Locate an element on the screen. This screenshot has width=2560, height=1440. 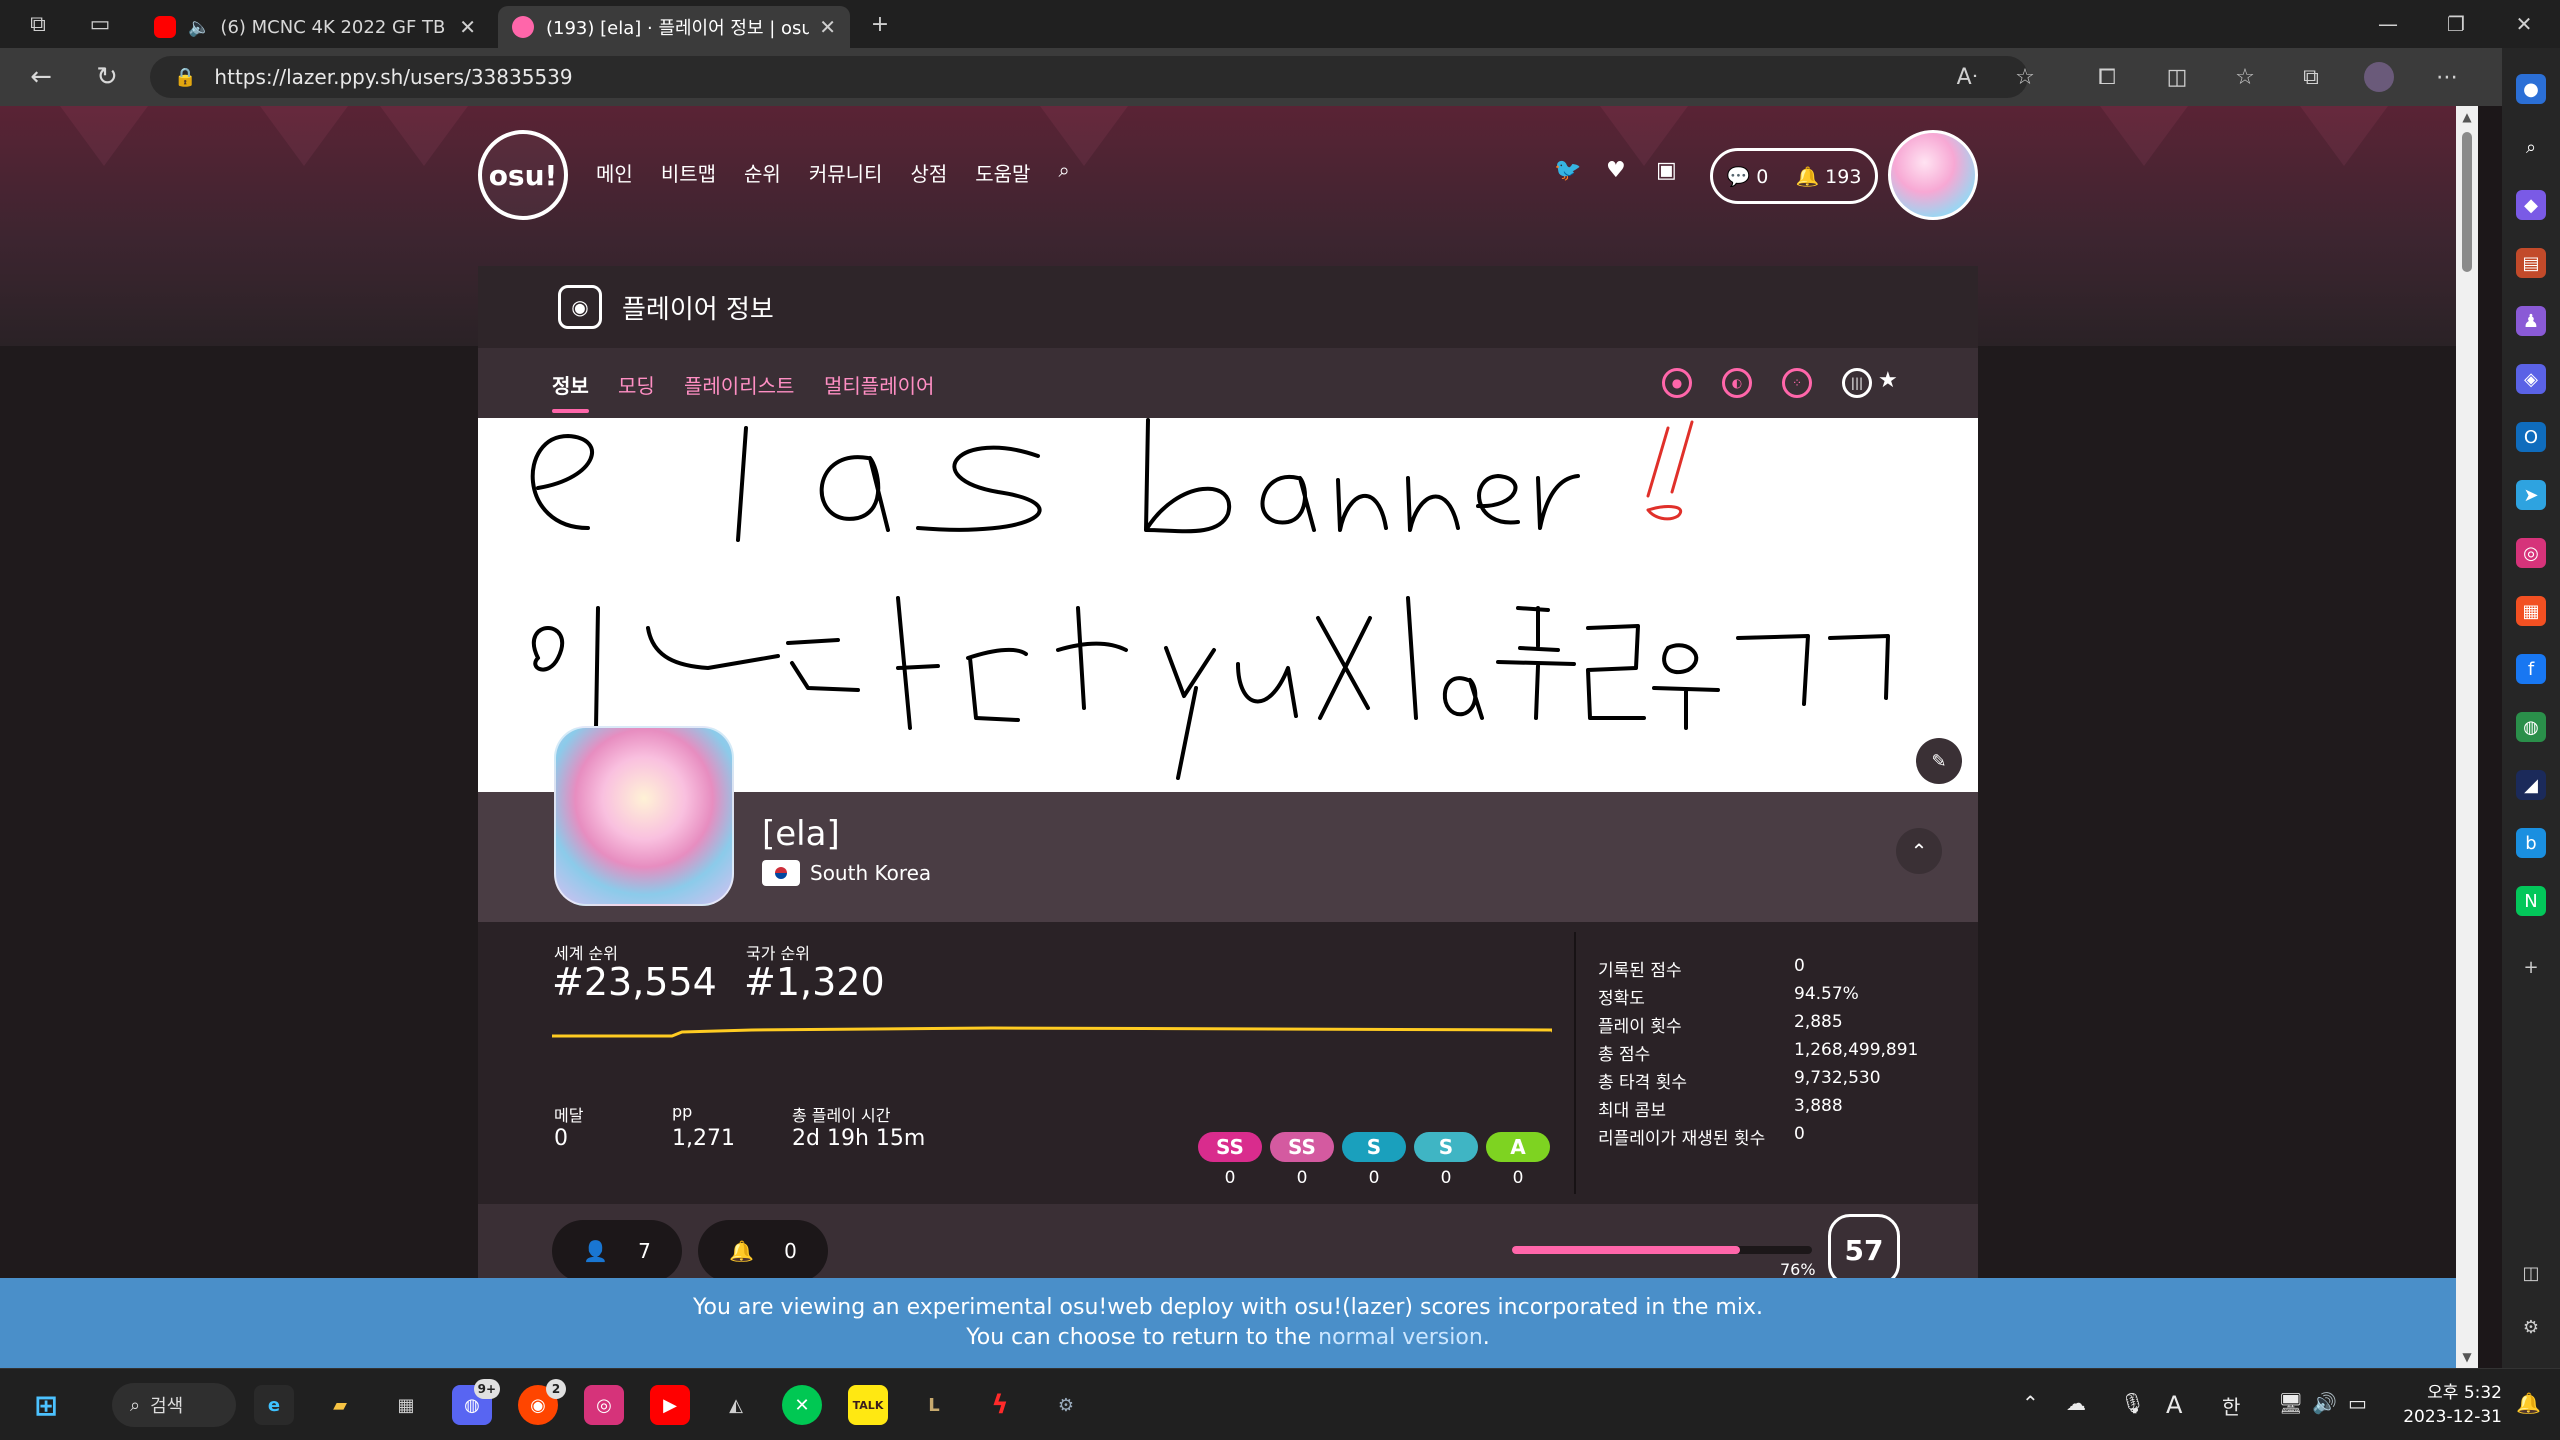
settings-icon: ⚙ is located at coordinates (1066, 1405).